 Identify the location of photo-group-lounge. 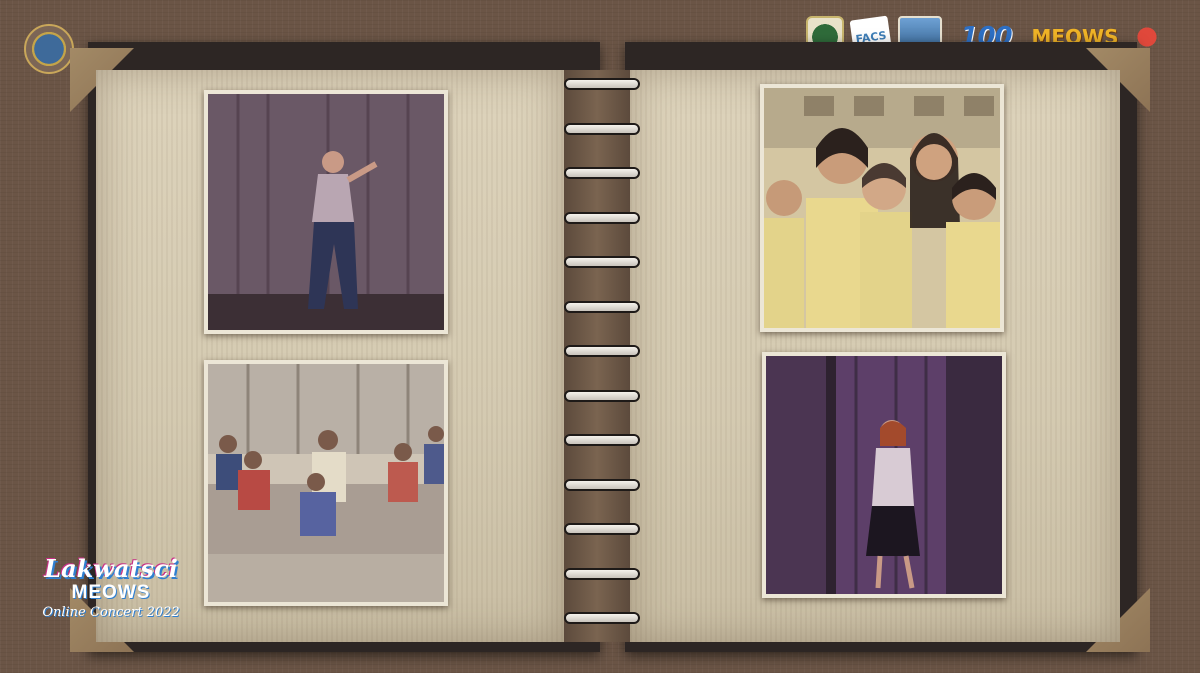
(326, 483).